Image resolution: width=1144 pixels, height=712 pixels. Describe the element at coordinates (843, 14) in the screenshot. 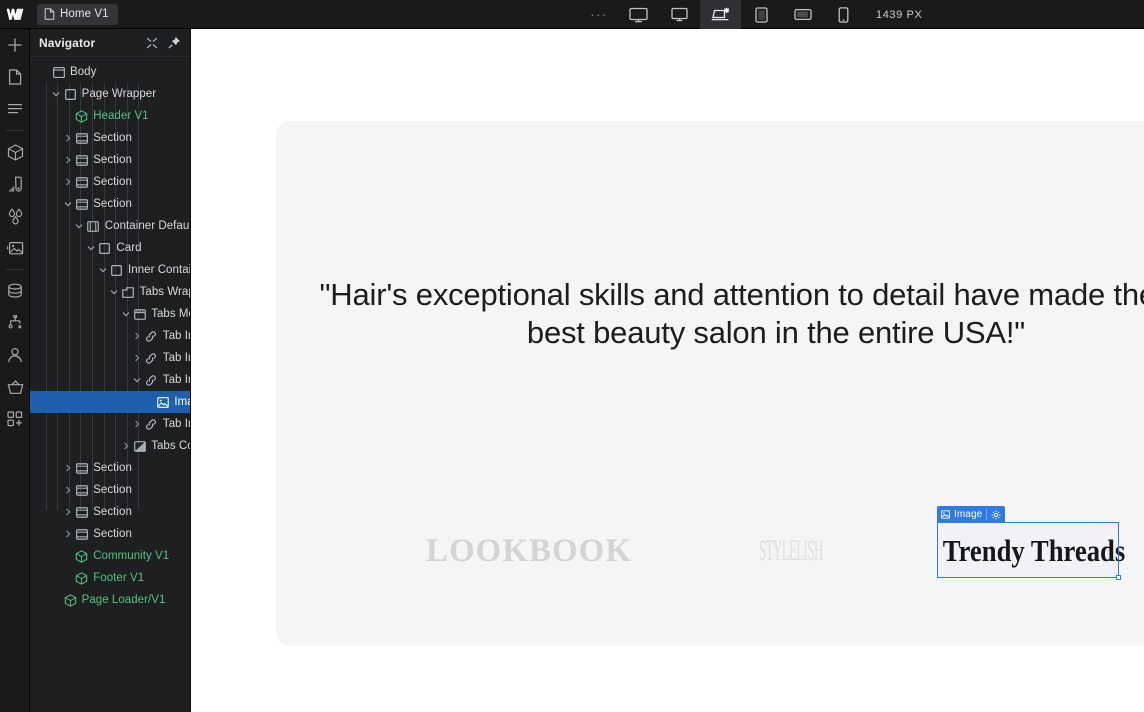

I see `breakpoint-mobile` at that location.